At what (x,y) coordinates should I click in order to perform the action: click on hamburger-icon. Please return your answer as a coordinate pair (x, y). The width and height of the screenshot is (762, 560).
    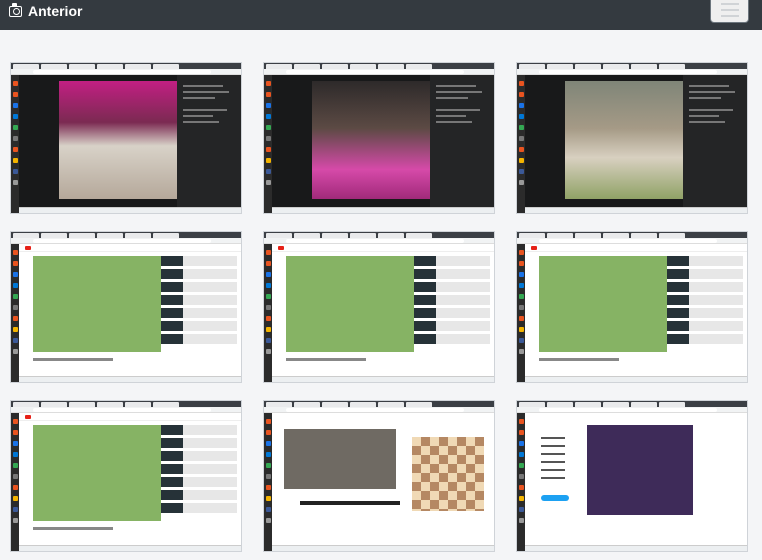
    Looking at the image, I should click on (729, 3).